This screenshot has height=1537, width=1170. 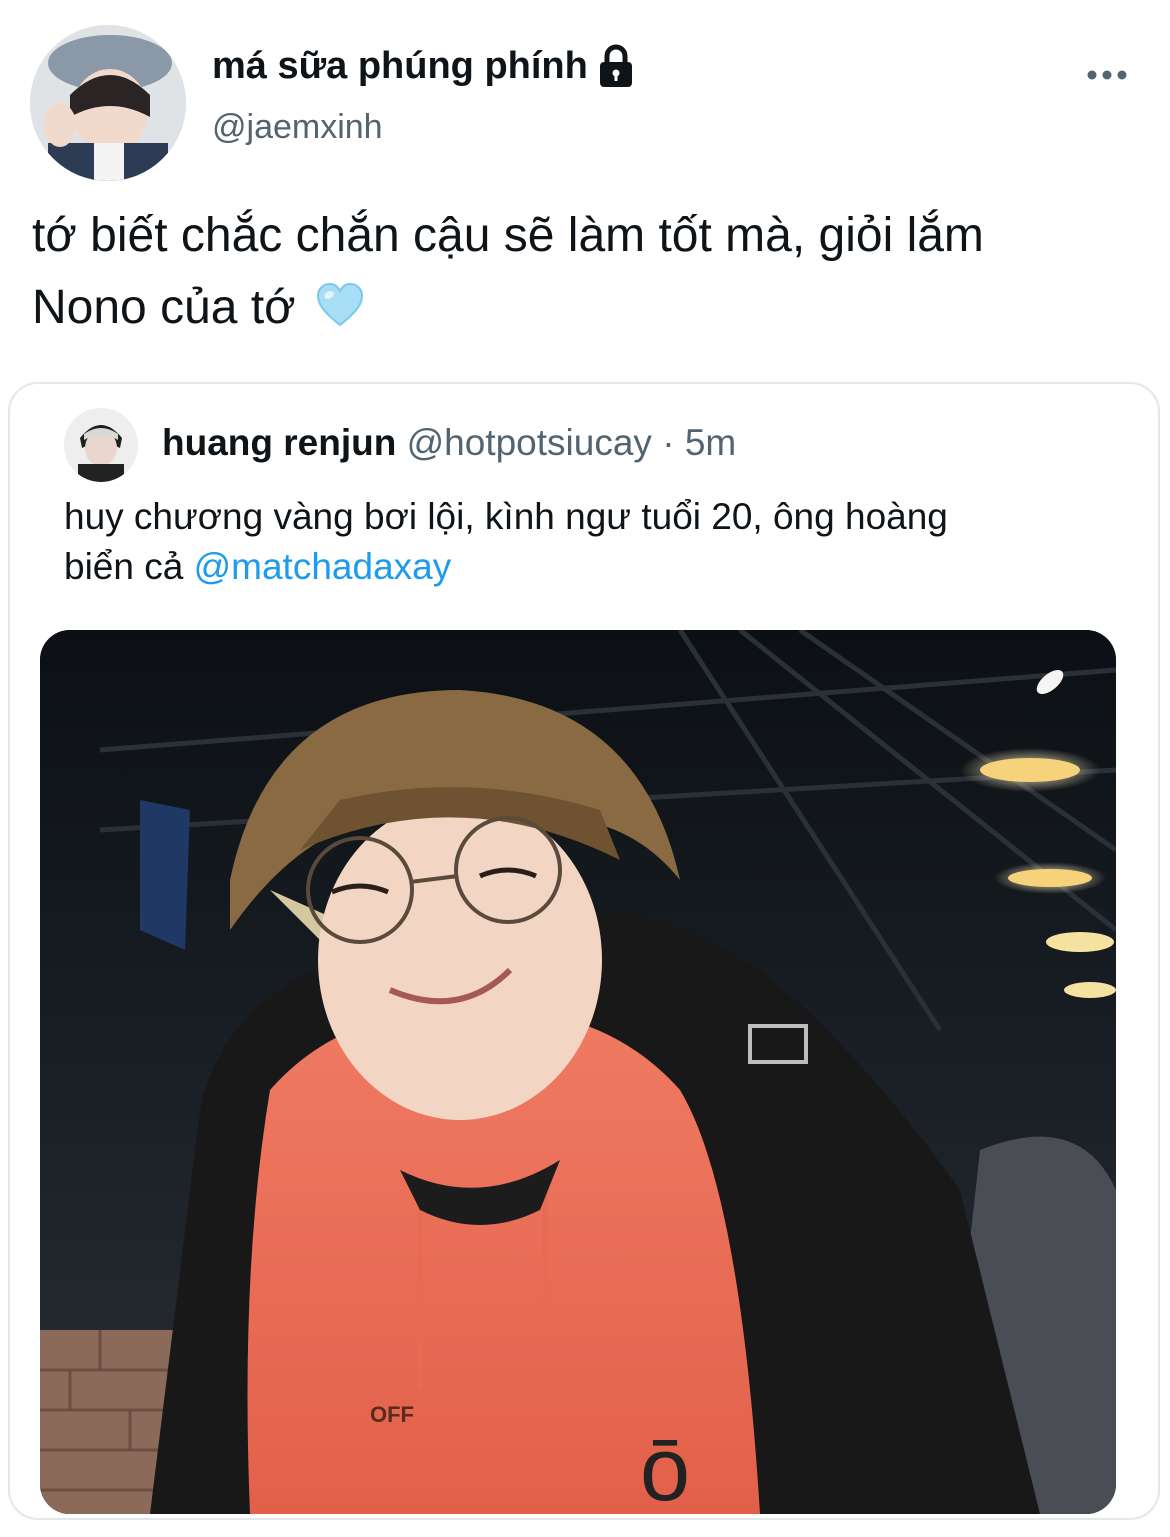 I want to click on author-avatar, so click(x=108, y=103).